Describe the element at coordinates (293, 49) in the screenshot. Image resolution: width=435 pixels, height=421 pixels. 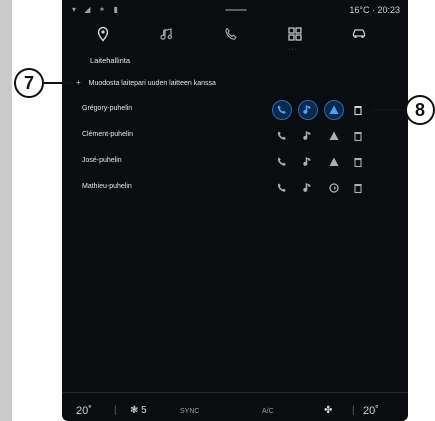
I see `active-tab-indicator: ···` at that location.